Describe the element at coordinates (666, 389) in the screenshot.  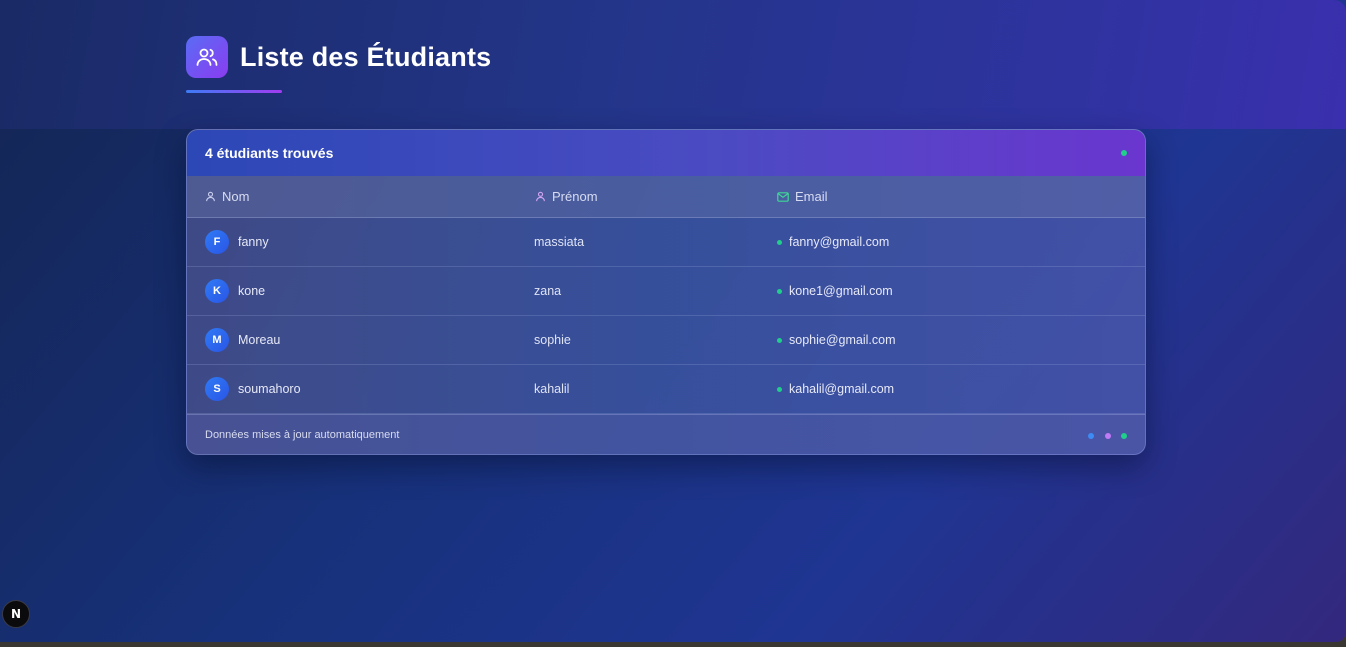
I see `table-row: S soumahoro kahalil kahalil@gmail.com` at that location.